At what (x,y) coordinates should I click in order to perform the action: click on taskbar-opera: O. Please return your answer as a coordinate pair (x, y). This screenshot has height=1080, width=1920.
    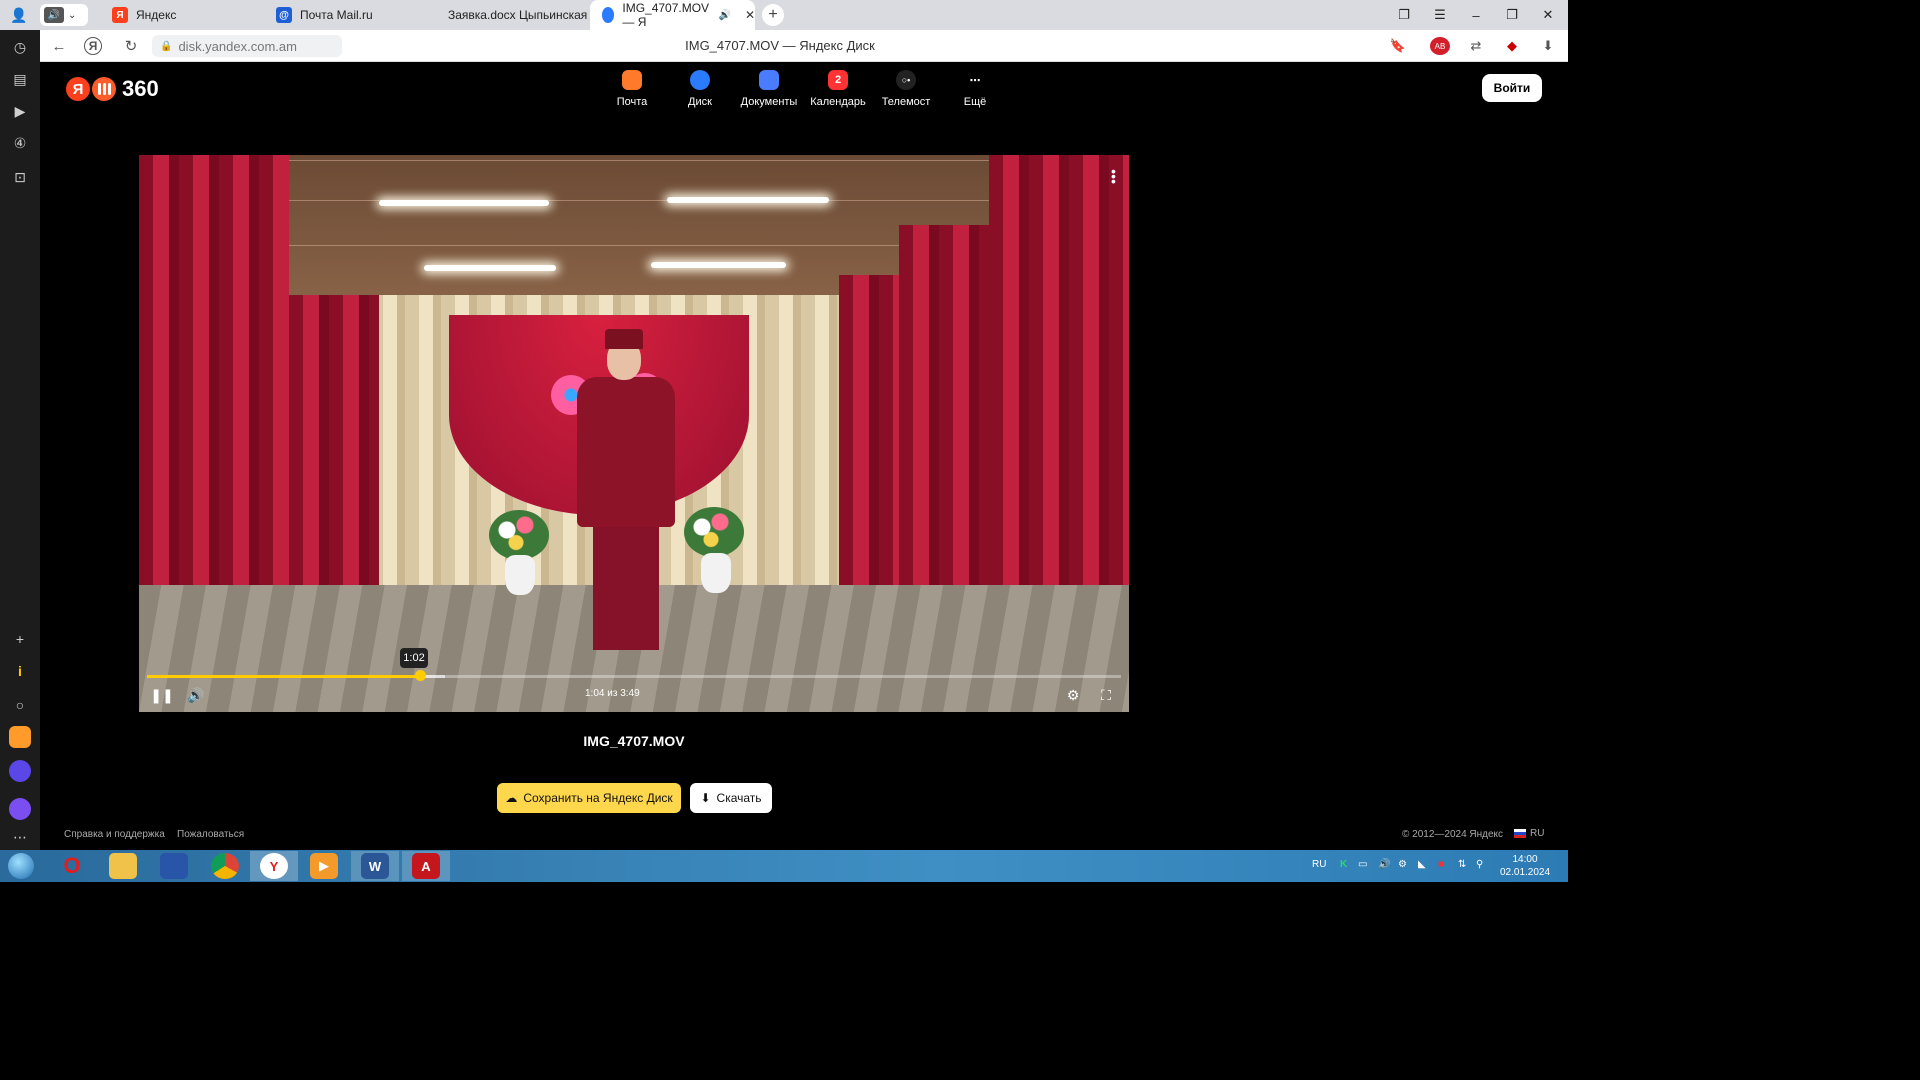
    Looking at the image, I should click on (72, 866).